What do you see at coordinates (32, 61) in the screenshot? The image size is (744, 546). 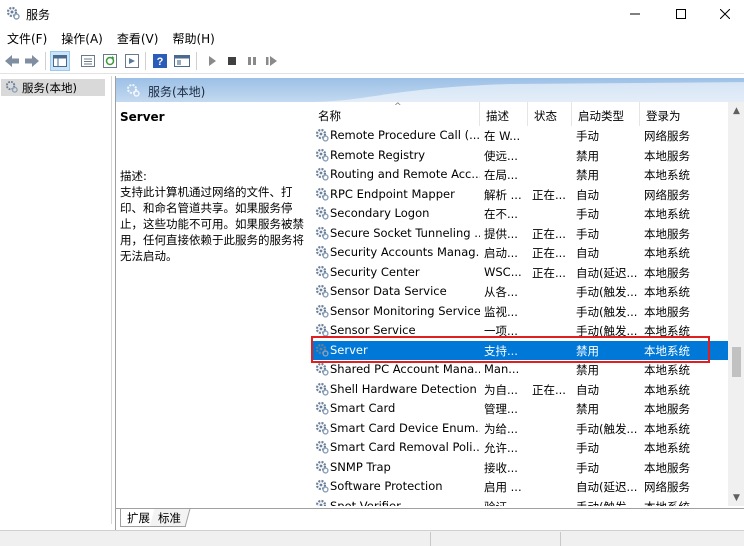 I see `forward-icon` at bounding box center [32, 61].